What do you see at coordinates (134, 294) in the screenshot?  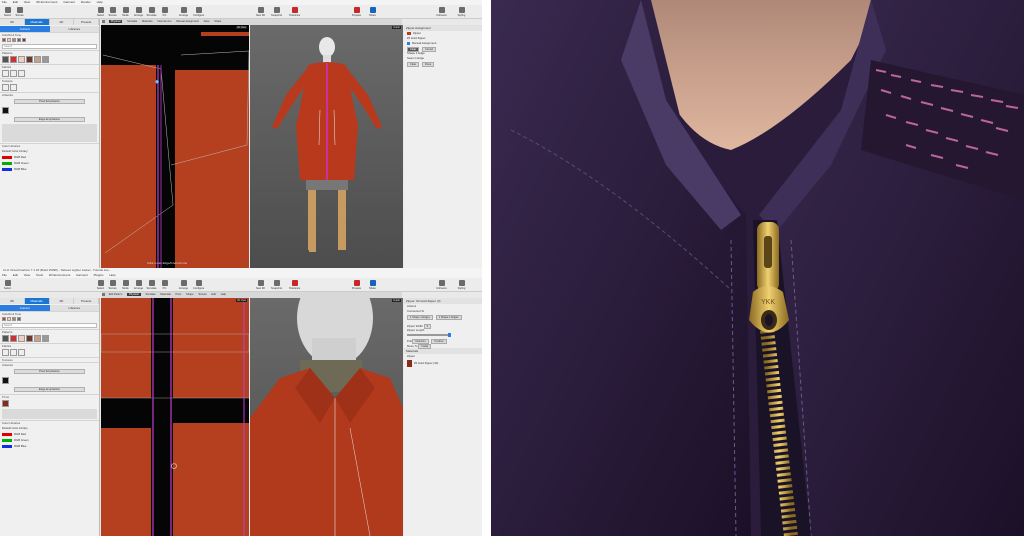 I see `mode-physical: Physical` at bounding box center [134, 294].